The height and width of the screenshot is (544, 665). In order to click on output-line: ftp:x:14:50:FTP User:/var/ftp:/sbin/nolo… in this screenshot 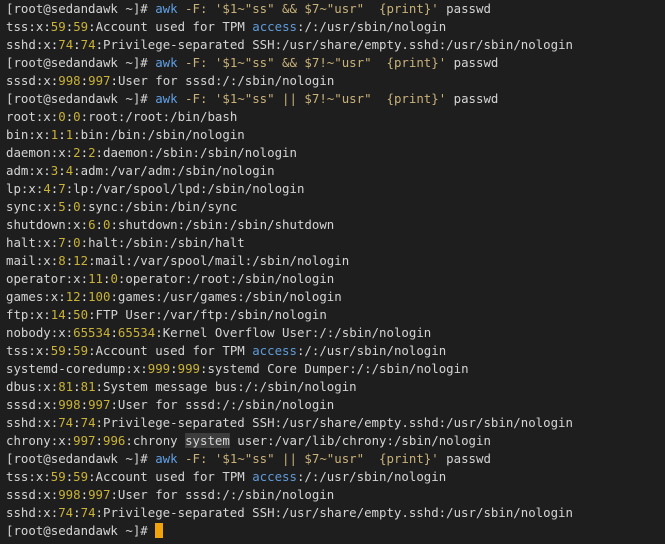, I will do `click(332, 315)`.